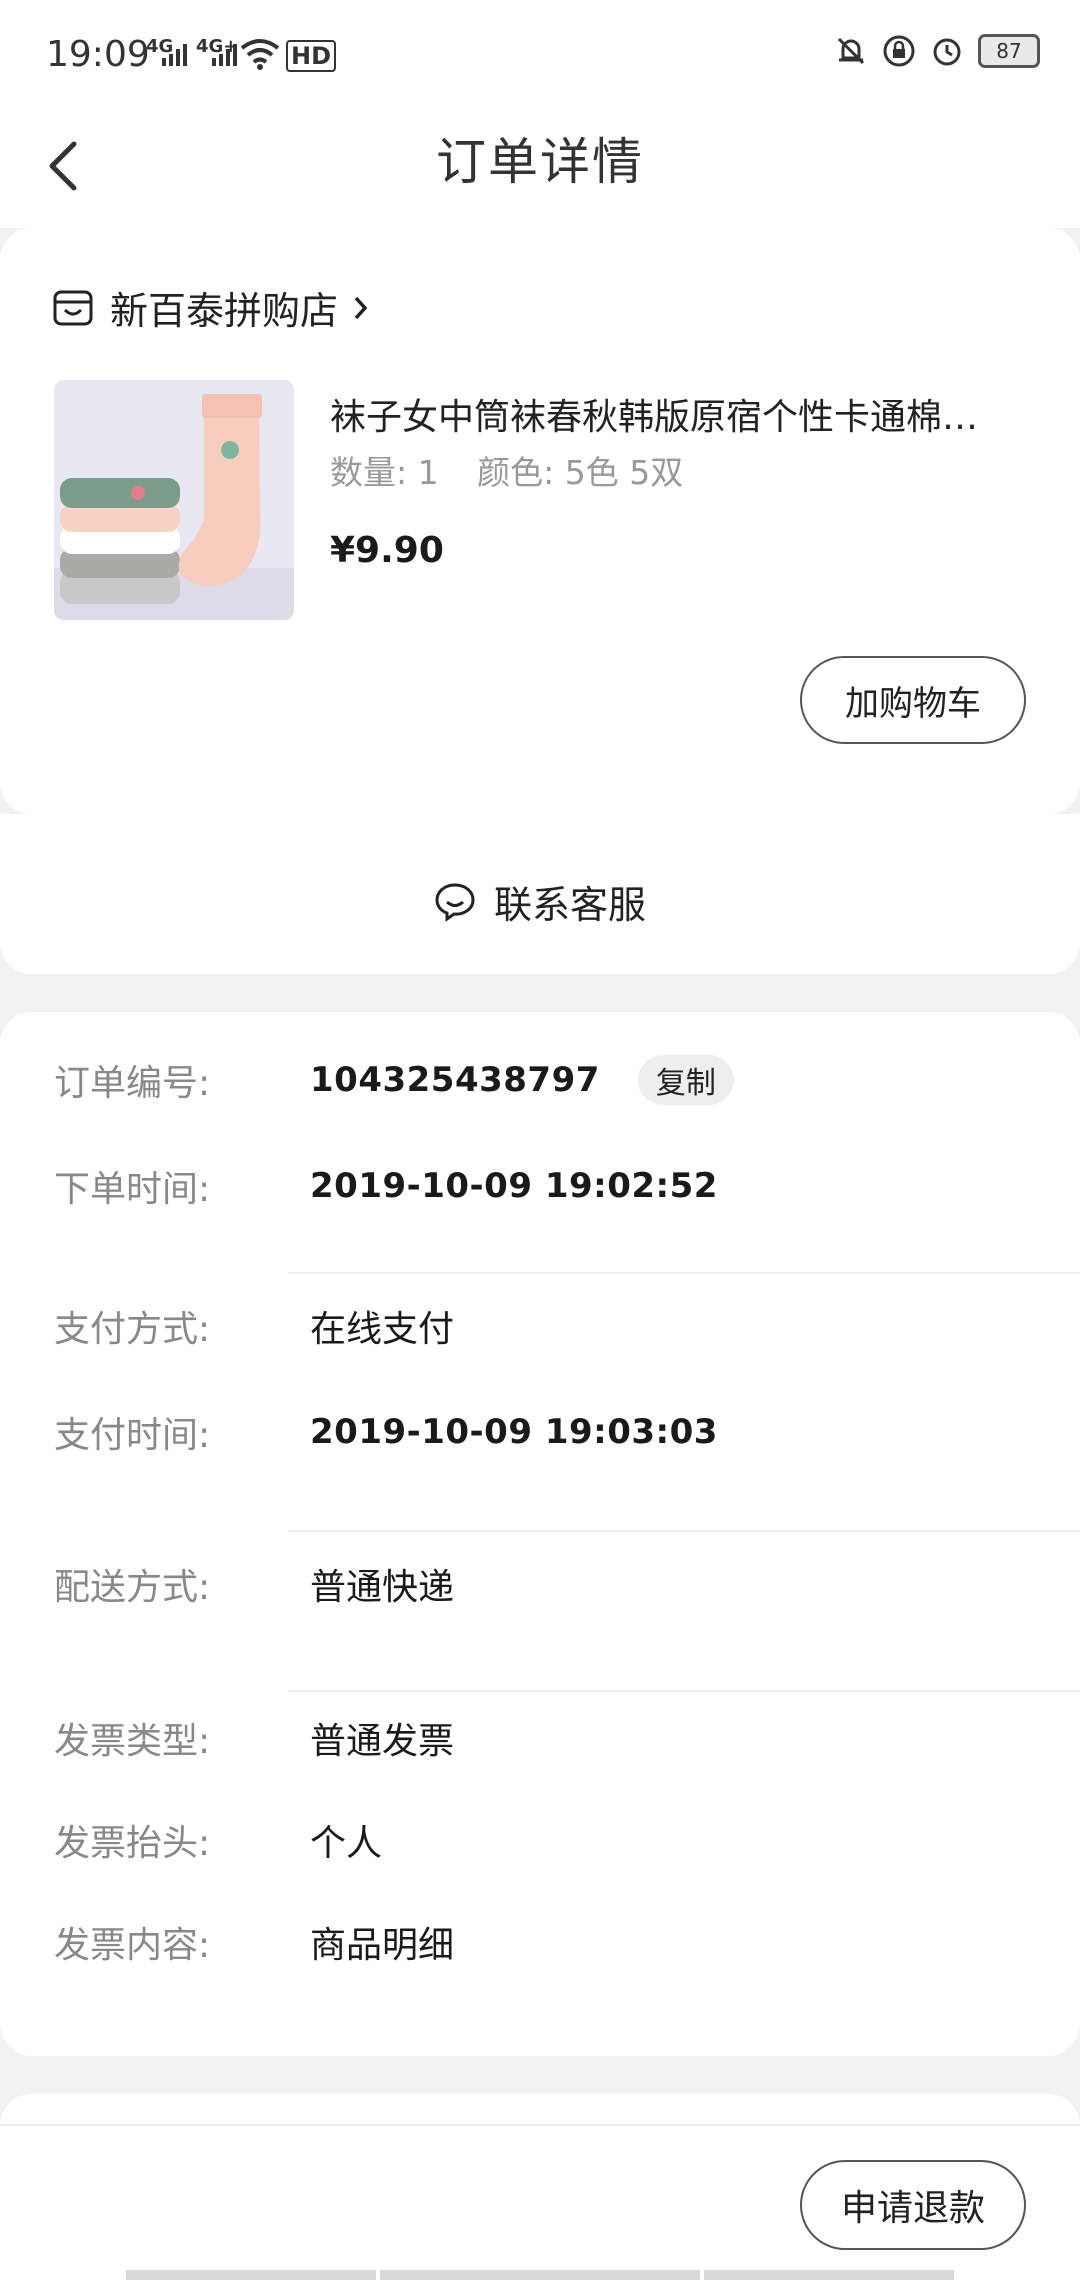  I want to click on pay-method-label: 支付方式:, so click(132, 1329).